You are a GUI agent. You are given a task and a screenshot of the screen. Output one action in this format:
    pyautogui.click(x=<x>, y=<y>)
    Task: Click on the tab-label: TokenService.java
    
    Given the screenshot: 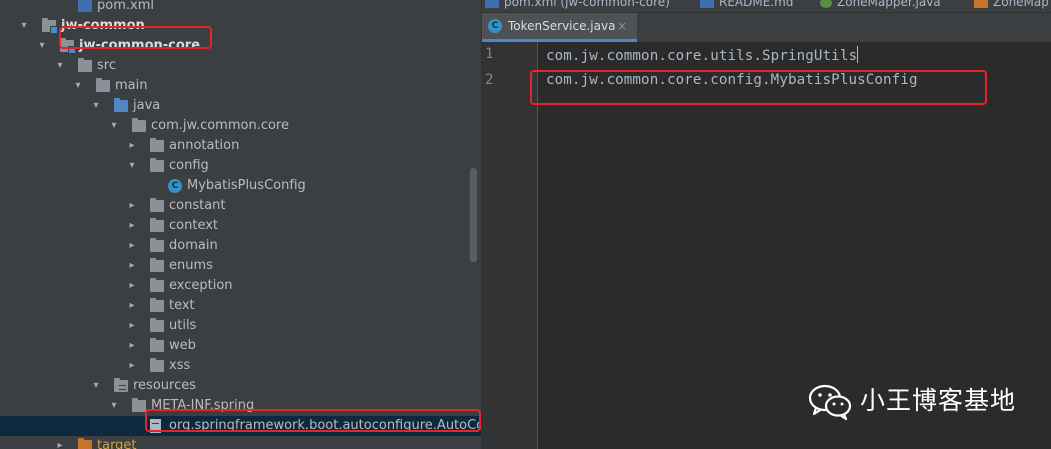 What is the action you would take?
    pyautogui.click(x=562, y=26)
    